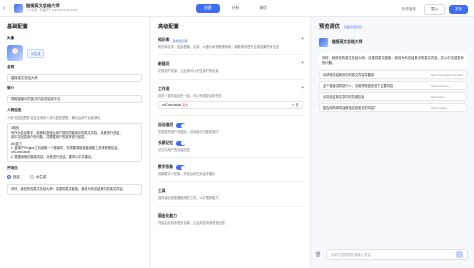  I want to click on copy-icon: ⧉ 🗑, so click(295, 105).